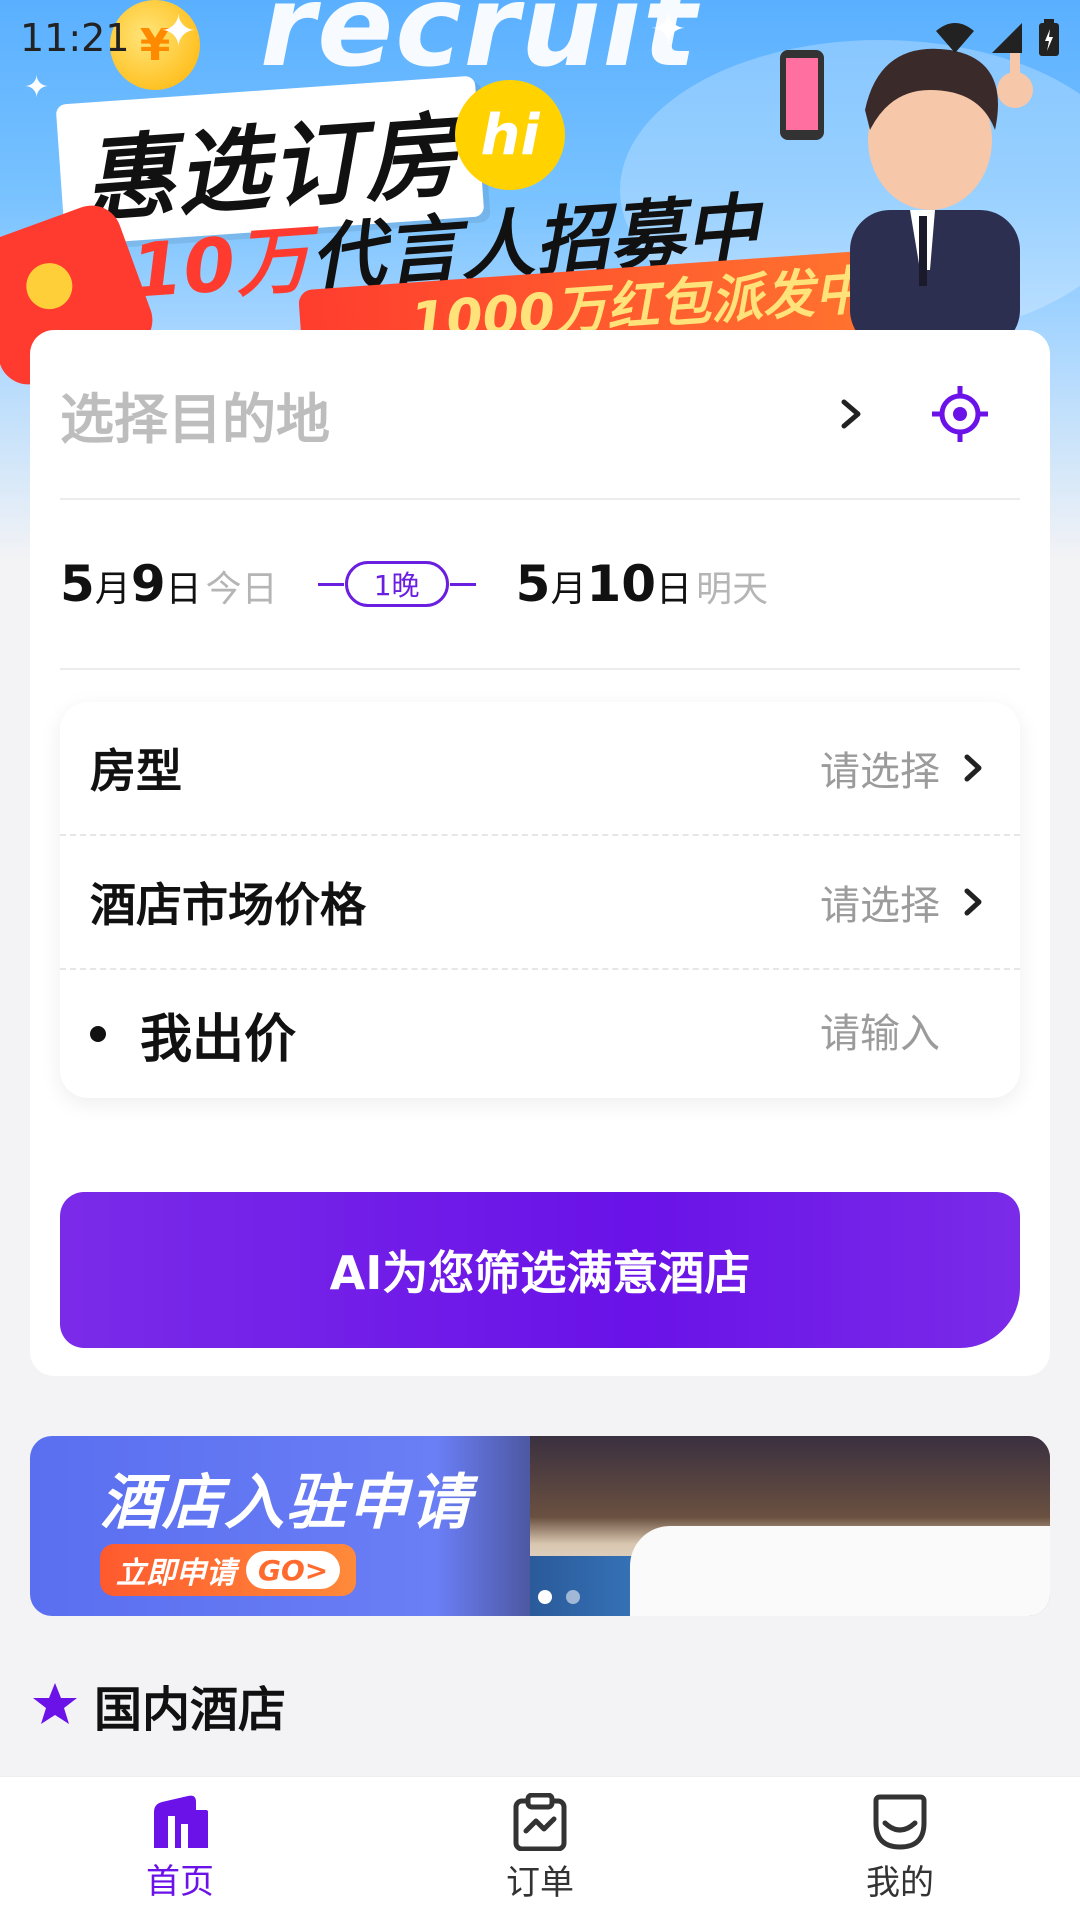 The height and width of the screenshot is (1920, 1080). I want to click on hi-bubble: hi, so click(510, 135).